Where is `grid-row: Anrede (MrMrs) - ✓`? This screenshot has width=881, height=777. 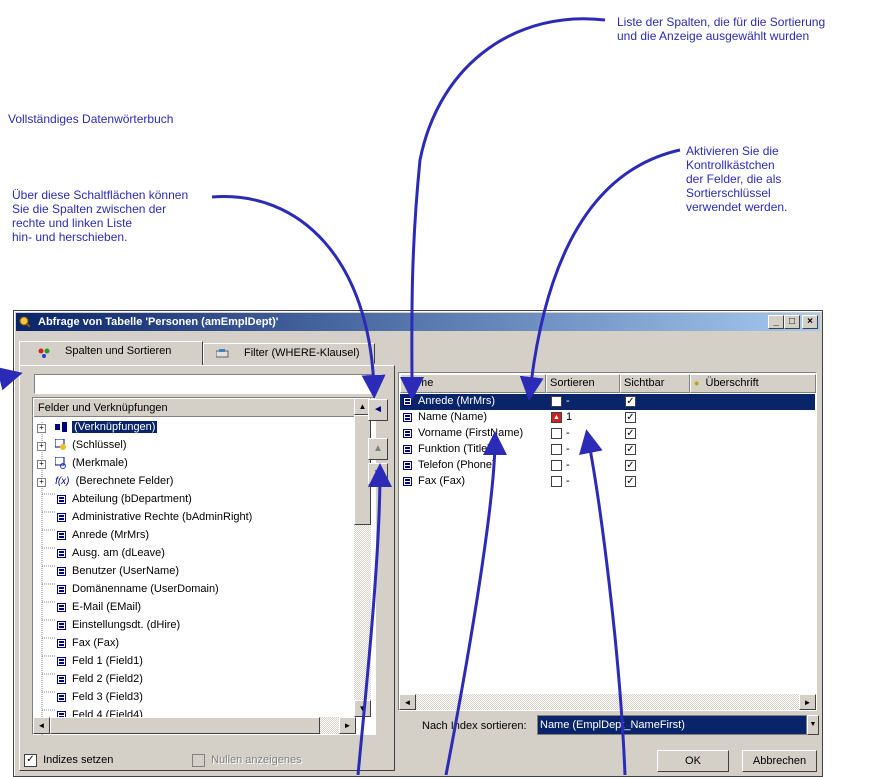 grid-row: Anrede (MrMrs) - ✓ is located at coordinates (607, 402).